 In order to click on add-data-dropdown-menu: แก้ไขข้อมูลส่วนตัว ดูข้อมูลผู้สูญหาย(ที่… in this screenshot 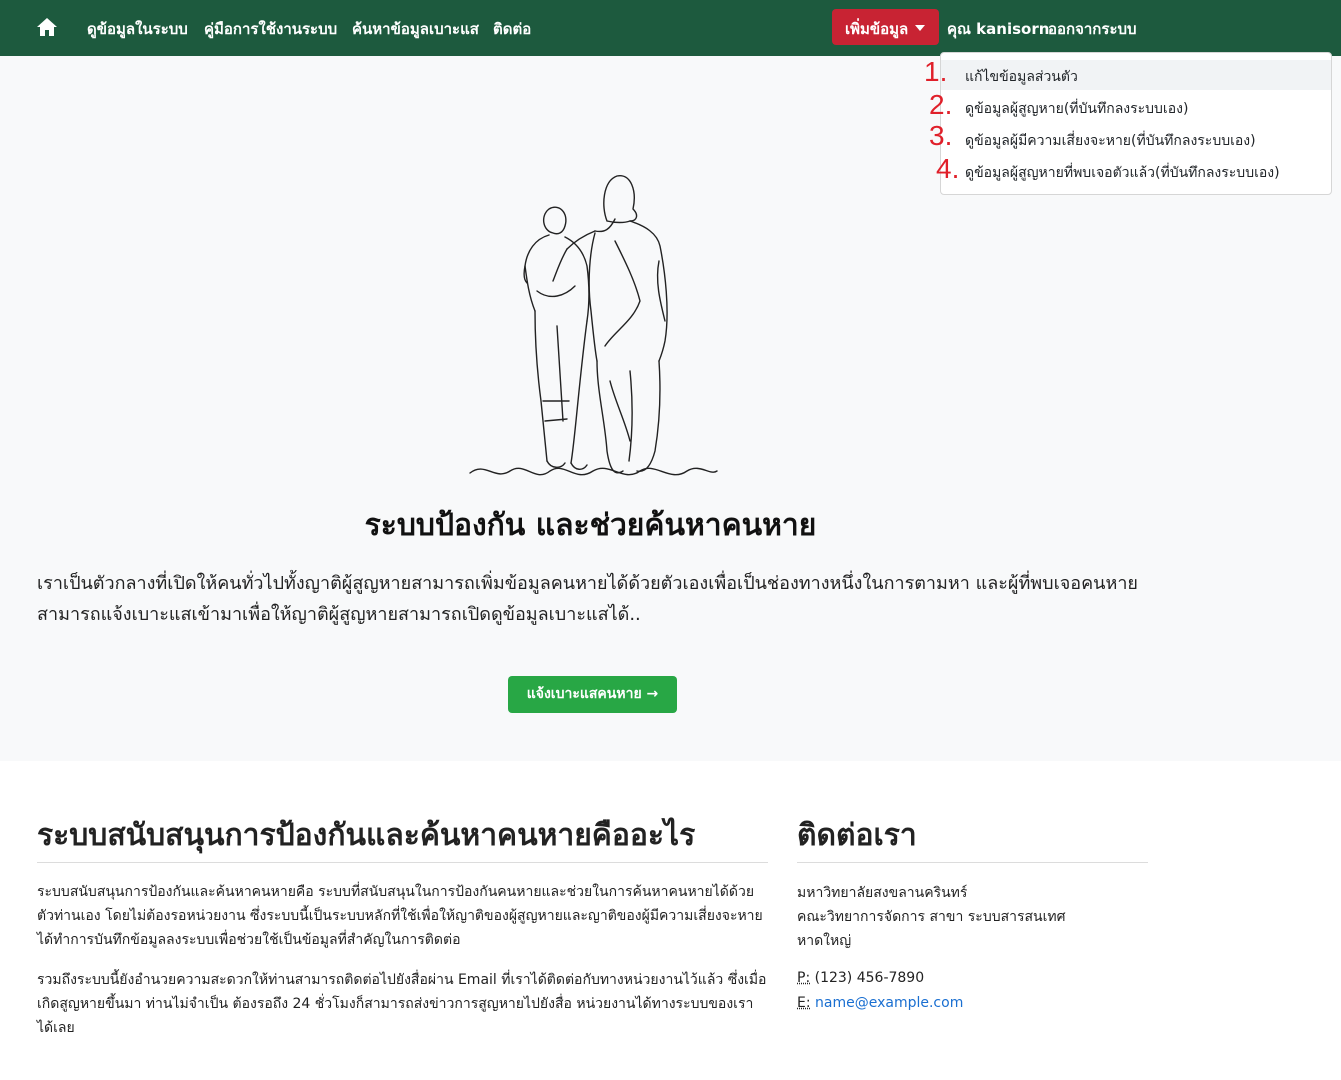, I will do `click(1136, 123)`.